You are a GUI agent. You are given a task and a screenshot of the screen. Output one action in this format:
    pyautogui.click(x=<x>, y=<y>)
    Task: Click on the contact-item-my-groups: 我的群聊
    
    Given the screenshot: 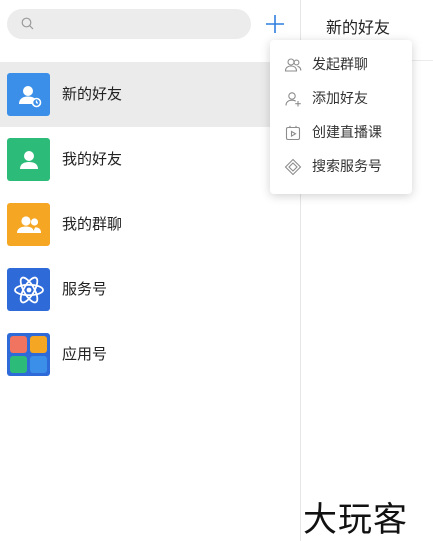 What is the action you would take?
    pyautogui.click(x=150, y=224)
    